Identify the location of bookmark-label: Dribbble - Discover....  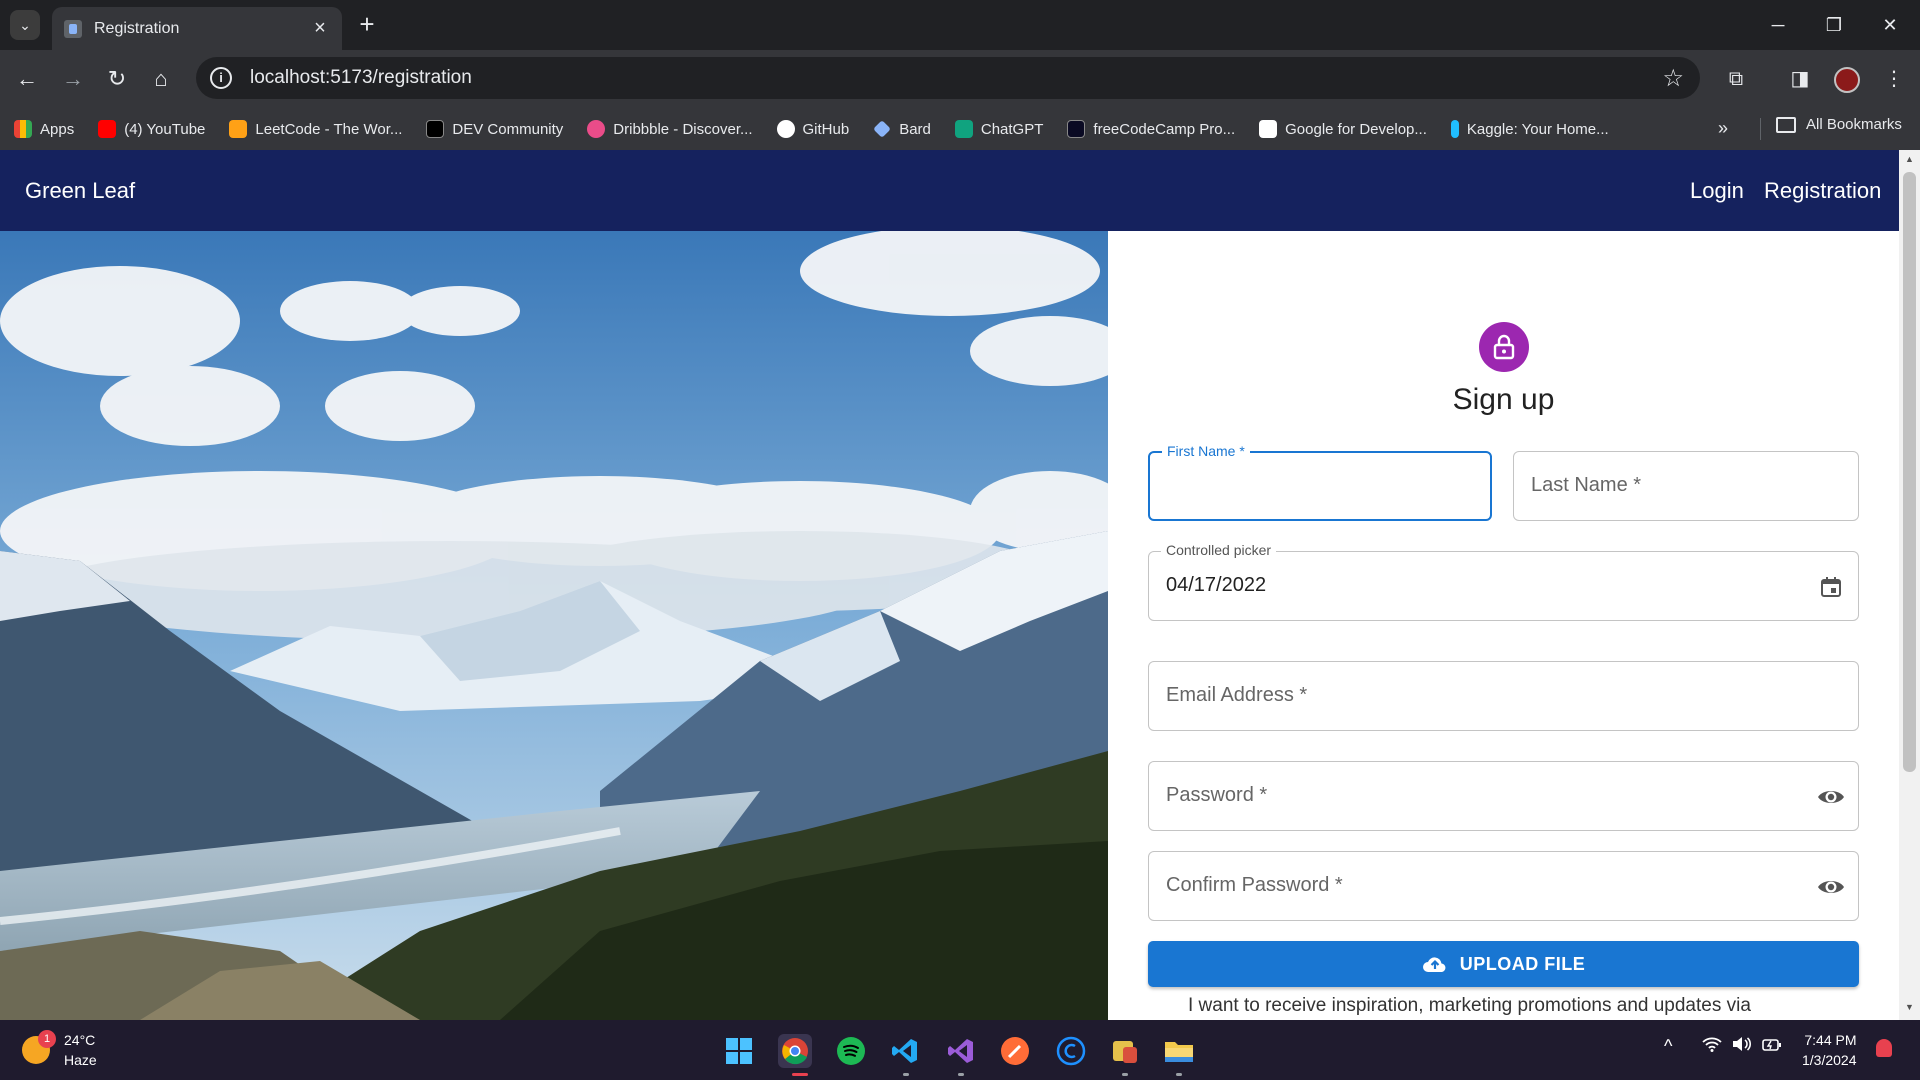
(683, 129).